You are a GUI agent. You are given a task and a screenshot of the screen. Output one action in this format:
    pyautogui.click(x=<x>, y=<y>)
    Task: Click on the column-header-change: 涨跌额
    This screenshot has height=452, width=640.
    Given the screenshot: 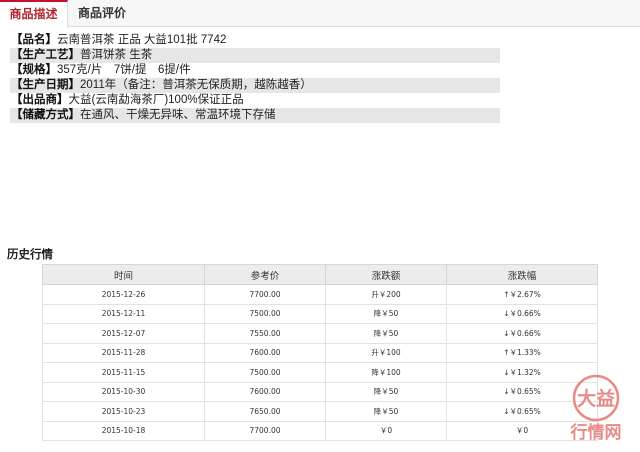 What is the action you would take?
    pyautogui.click(x=386, y=274)
    